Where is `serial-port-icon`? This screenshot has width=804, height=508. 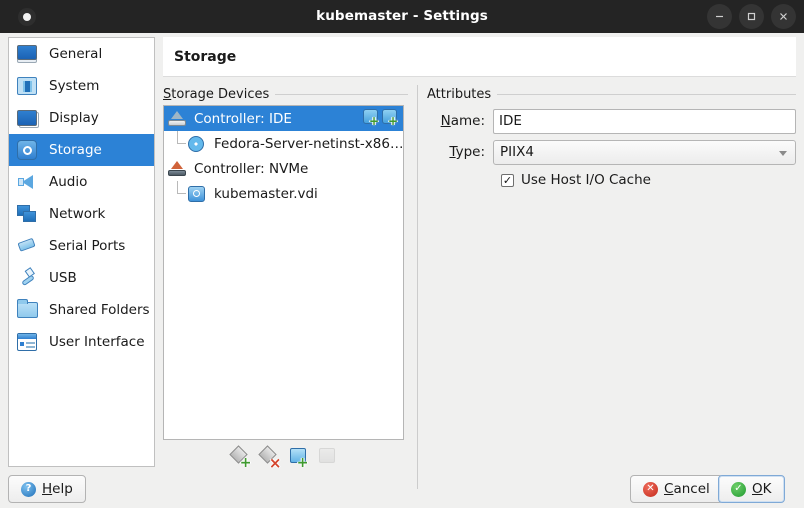 serial-port-icon is located at coordinates (28, 246).